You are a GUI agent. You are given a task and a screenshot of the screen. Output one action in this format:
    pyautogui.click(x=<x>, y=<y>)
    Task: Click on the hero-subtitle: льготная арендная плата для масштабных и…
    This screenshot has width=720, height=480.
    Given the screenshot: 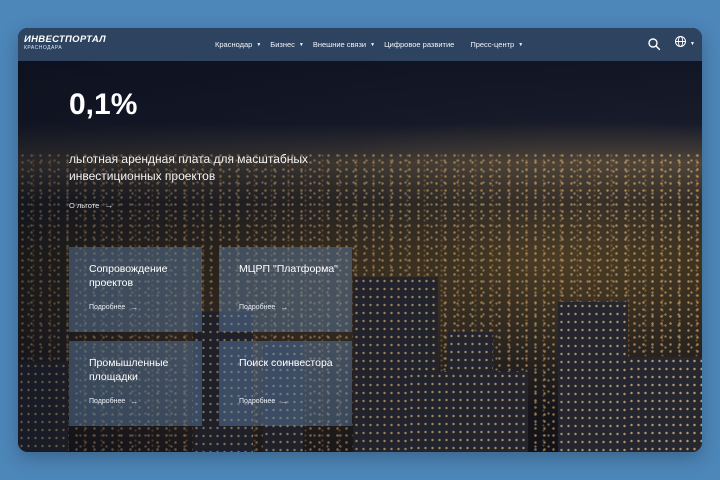 What is the action you would take?
    pyautogui.click(x=189, y=167)
    